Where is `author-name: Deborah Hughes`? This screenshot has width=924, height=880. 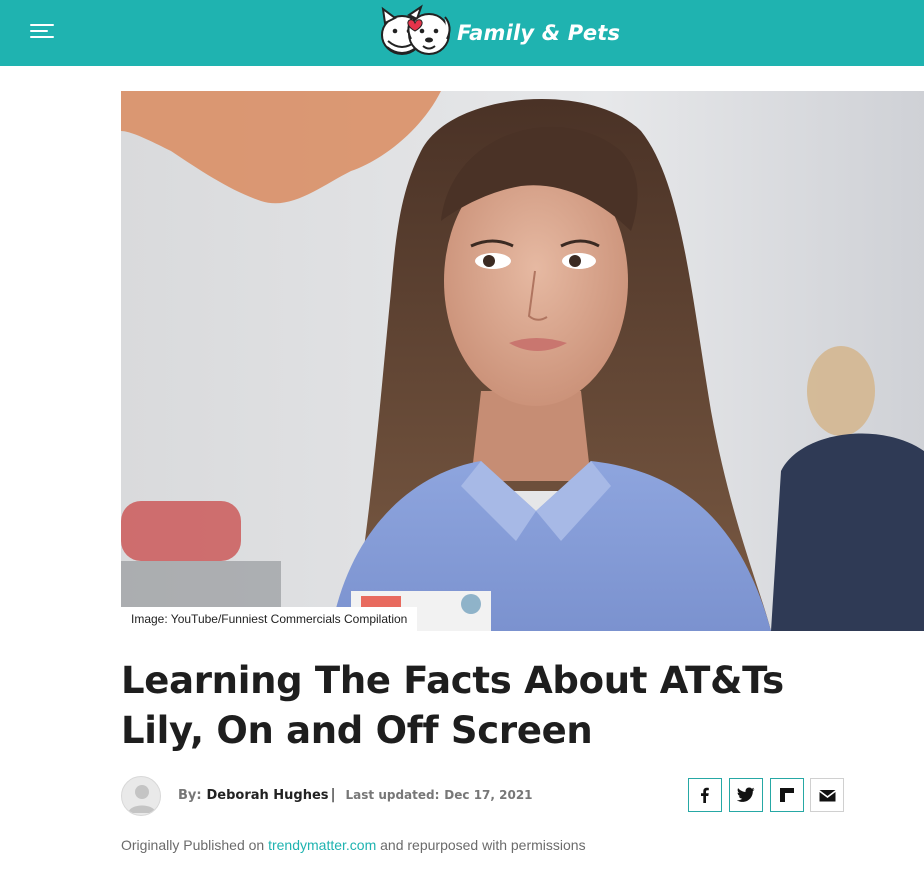 author-name: Deborah Hughes is located at coordinates (267, 795).